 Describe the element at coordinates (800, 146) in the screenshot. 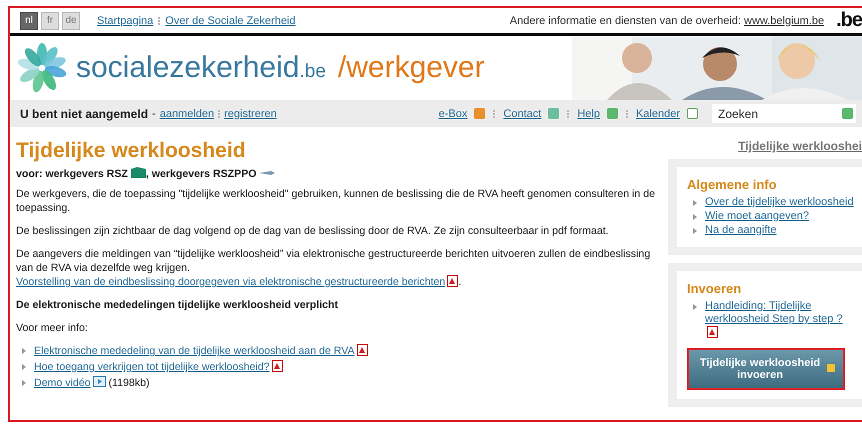

I see `breadcrumb-link: Tijdelijke werklooshei` at that location.